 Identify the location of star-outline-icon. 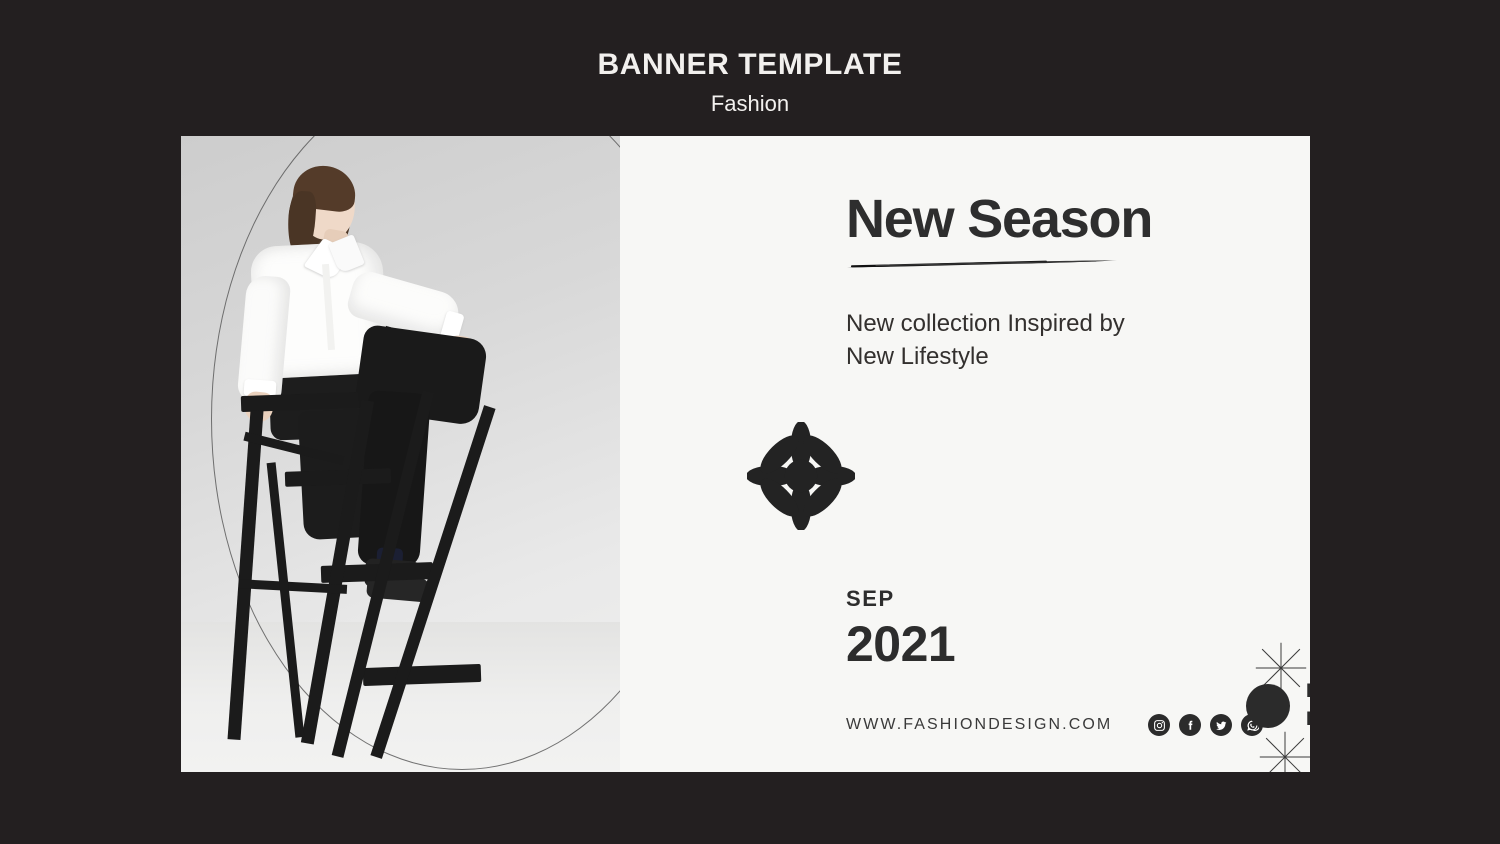
(1284, 751).